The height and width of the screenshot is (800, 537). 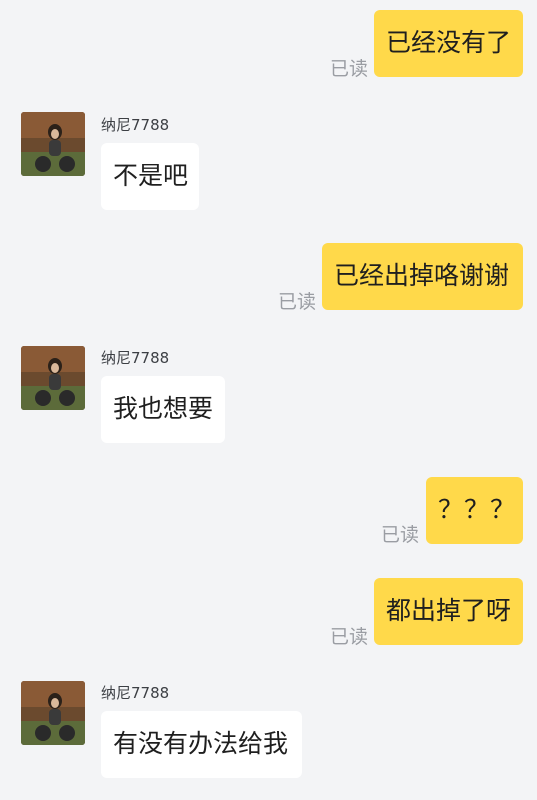 What do you see at coordinates (201, 744) in the screenshot?
I see `message-bubble: 有没有办法给我` at bounding box center [201, 744].